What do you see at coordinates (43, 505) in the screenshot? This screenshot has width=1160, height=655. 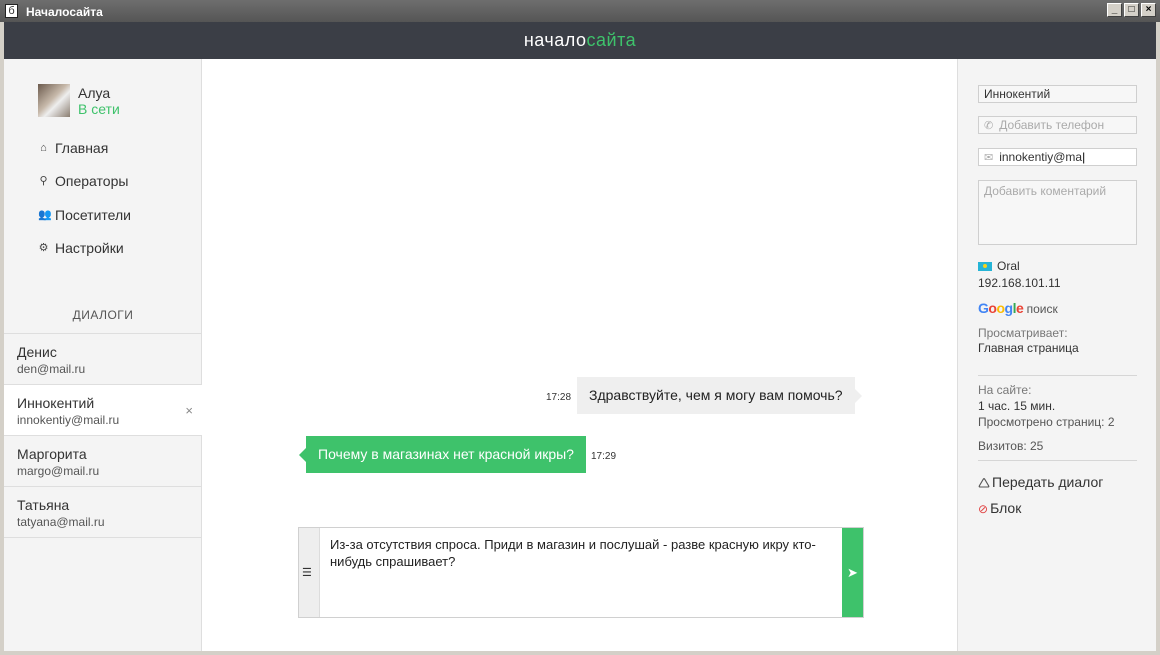 I see `dialog-name: Татьяна` at bounding box center [43, 505].